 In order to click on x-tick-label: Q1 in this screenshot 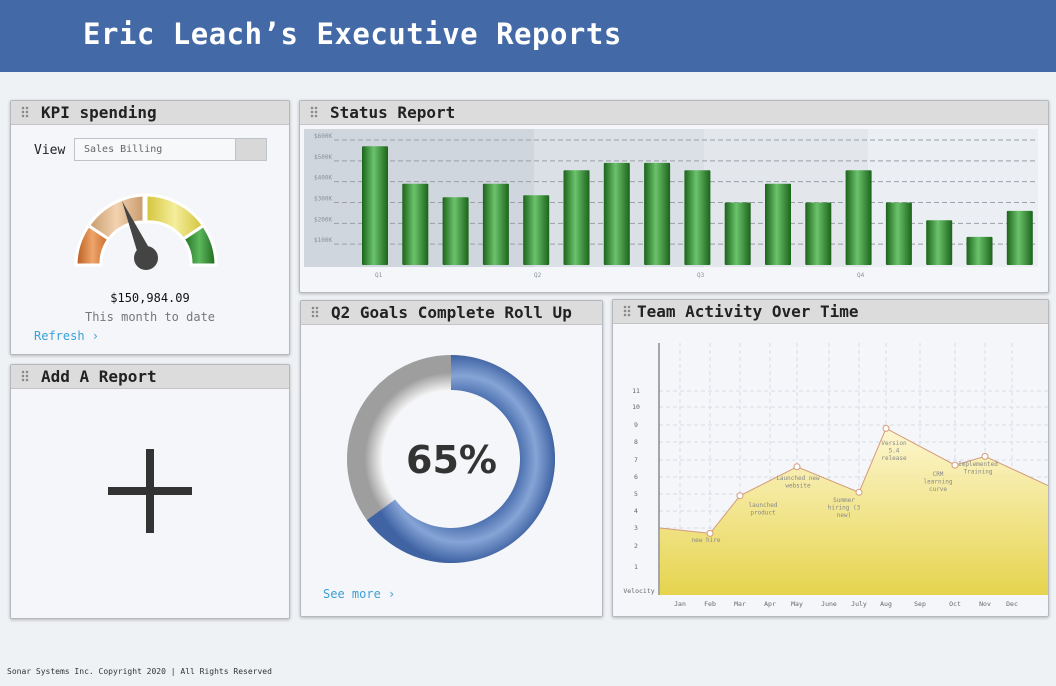, I will do `click(379, 275)`.